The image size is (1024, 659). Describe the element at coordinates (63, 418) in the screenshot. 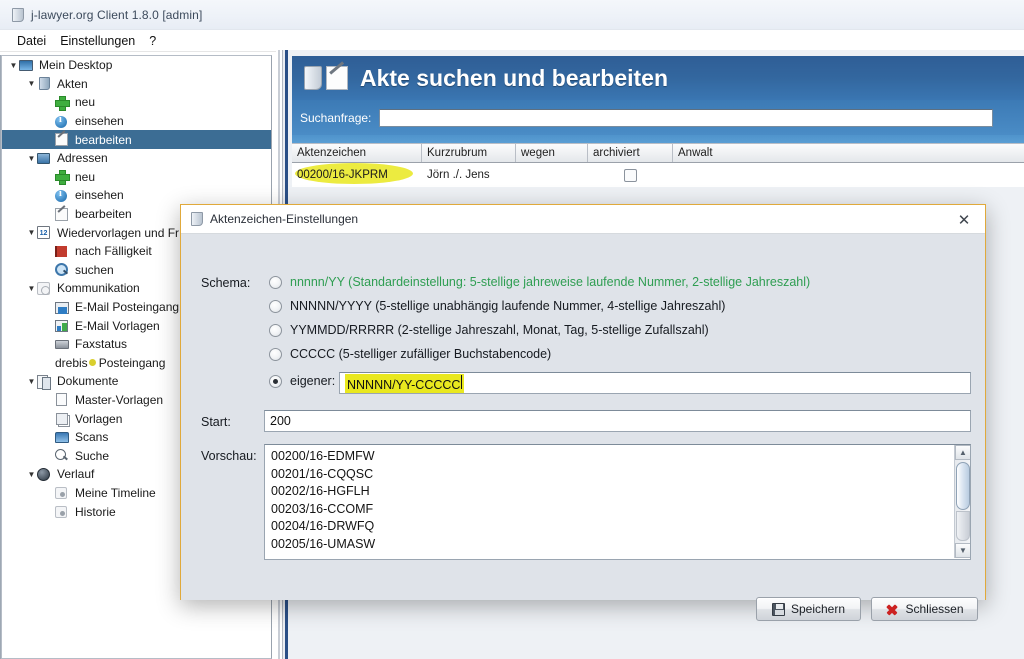

I see `documents-stack-icon` at that location.